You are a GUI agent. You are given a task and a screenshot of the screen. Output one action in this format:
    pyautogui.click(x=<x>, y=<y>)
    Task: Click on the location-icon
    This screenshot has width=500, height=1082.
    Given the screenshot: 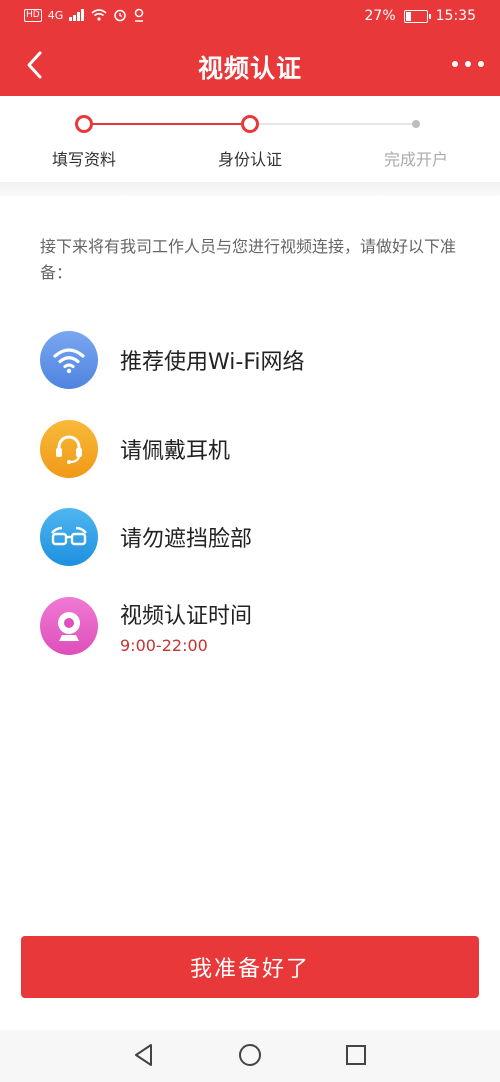 What is the action you would take?
    pyautogui.click(x=139, y=15)
    